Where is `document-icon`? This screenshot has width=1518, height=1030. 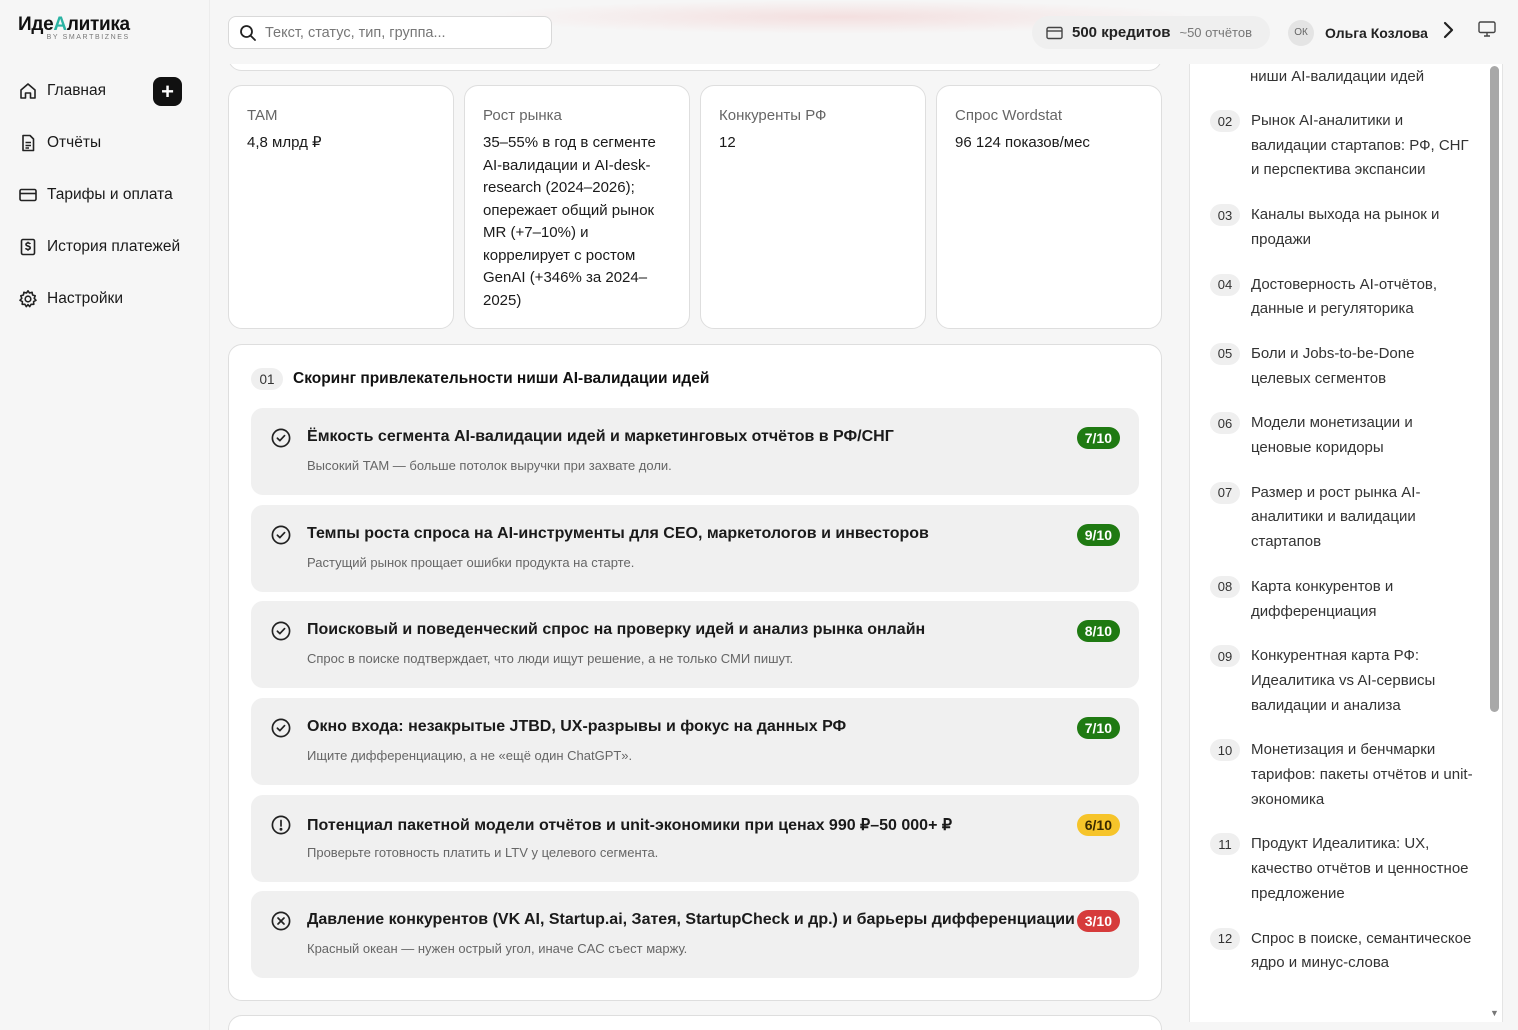
document-icon is located at coordinates (28, 143).